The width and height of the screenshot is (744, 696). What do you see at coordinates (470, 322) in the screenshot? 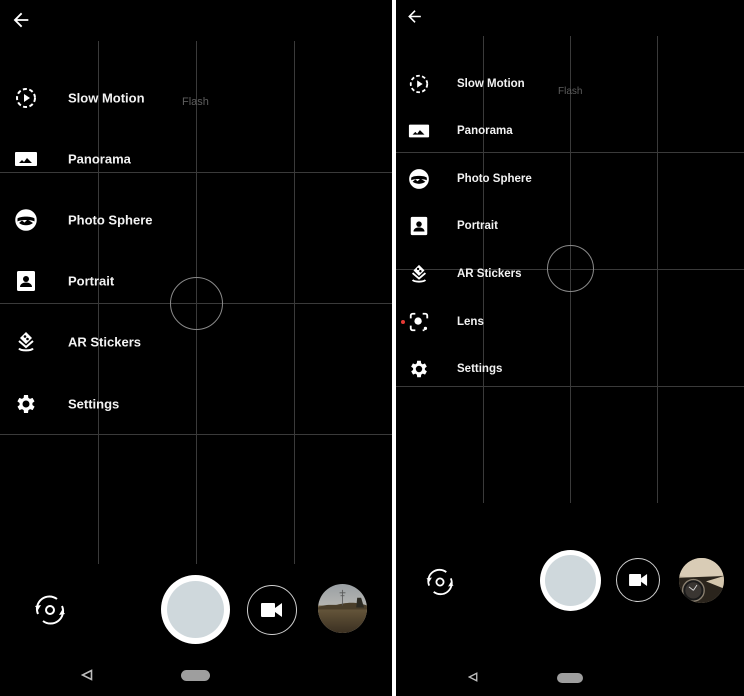
I see `menu-item-label: Lens` at bounding box center [470, 322].